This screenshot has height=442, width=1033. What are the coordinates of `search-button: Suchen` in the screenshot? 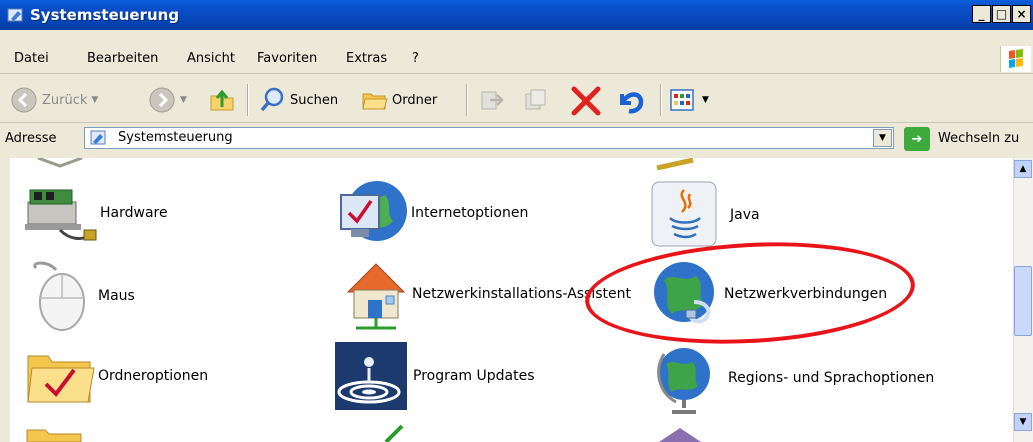 It's located at (298, 100).